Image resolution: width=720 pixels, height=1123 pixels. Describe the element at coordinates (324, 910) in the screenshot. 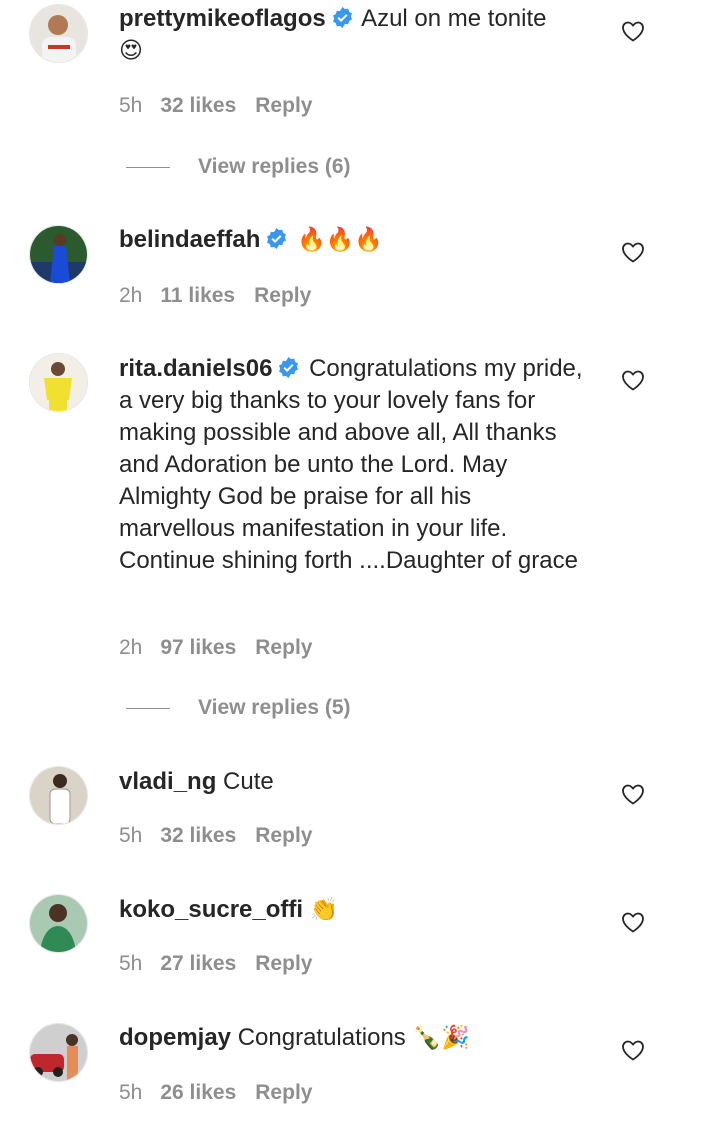

I see `emoji: 👏` at that location.